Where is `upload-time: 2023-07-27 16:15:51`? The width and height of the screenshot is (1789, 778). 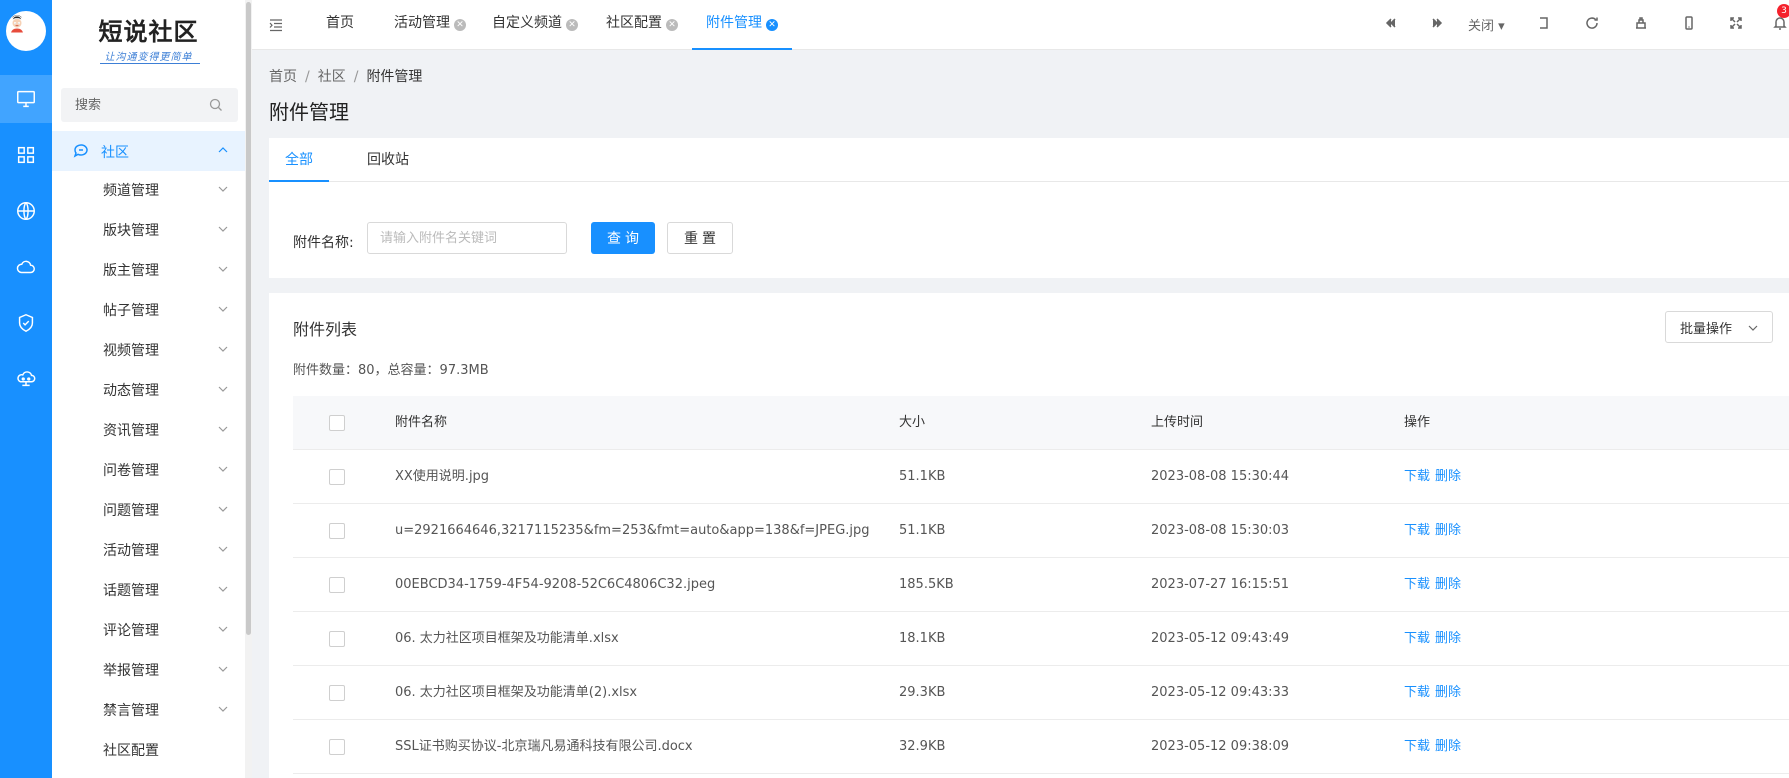
upload-time: 2023-07-27 16:15:51 is located at coordinates (1220, 584).